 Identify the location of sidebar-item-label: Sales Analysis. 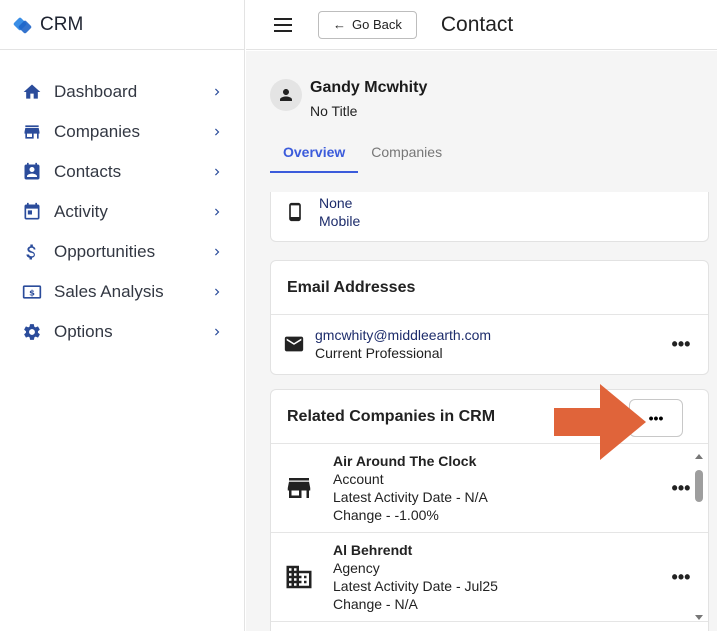
(109, 291).